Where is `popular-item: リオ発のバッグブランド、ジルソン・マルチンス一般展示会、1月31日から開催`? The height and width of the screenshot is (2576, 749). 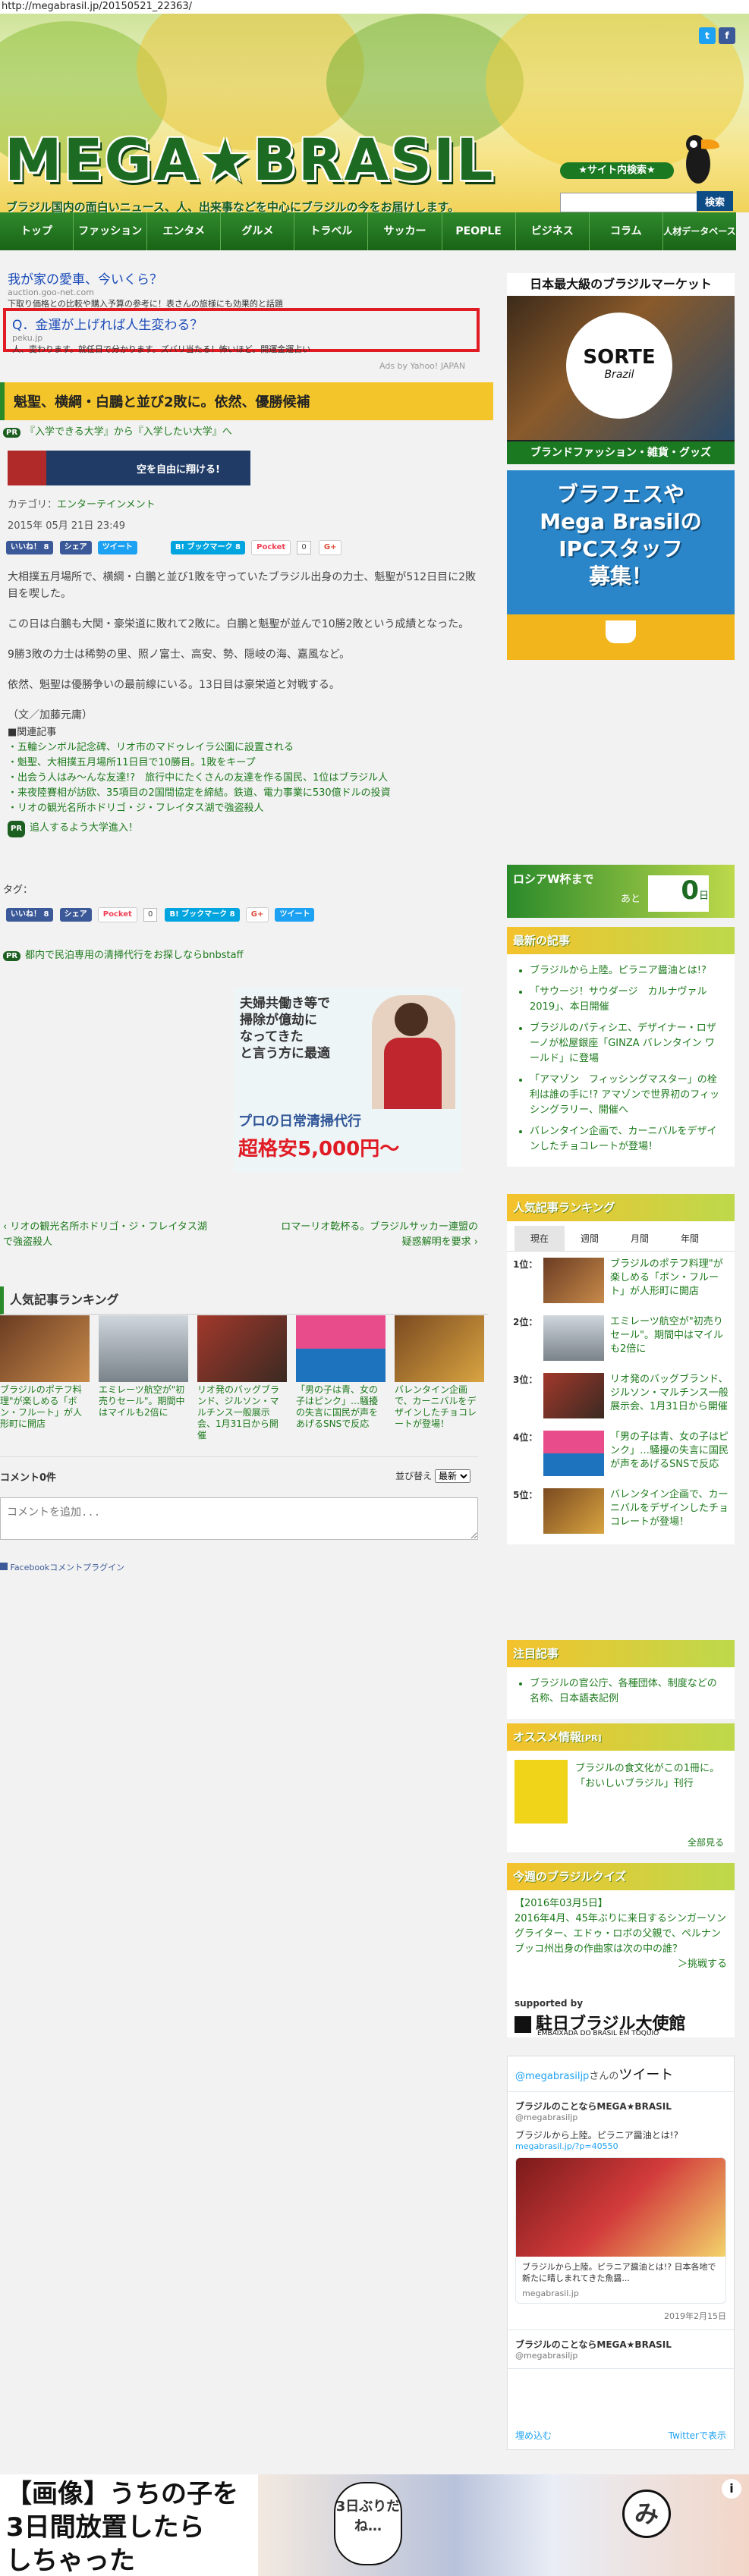 popular-item: リオ発のバッグブランド、ジルソン・マルチンス一般展示会、1月31日から開催 is located at coordinates (242, 1378).